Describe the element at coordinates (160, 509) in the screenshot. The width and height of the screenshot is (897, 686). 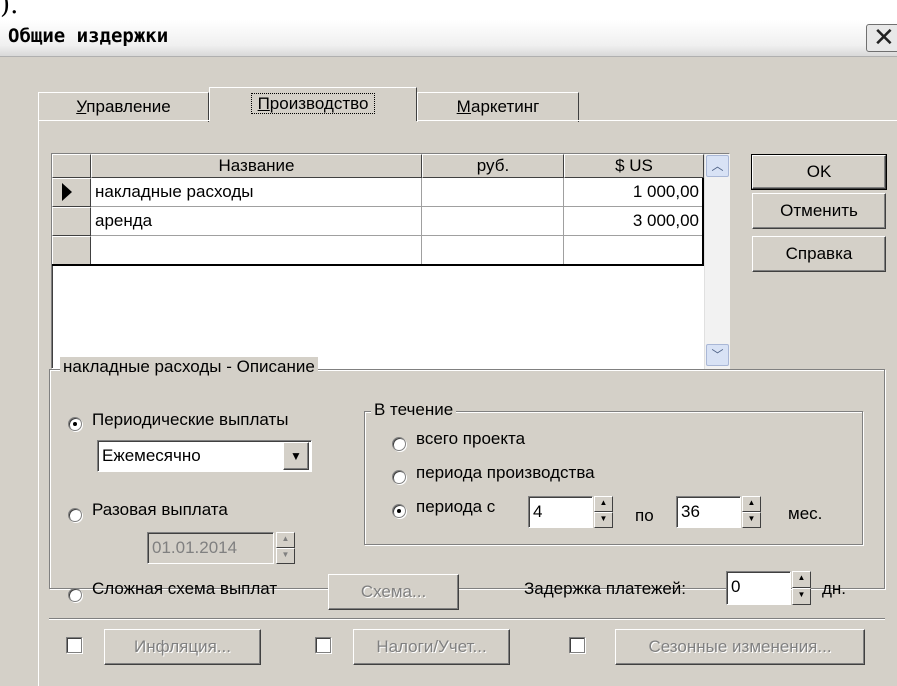
I see `one-time-payment-label: Разовая выплата` at that location.